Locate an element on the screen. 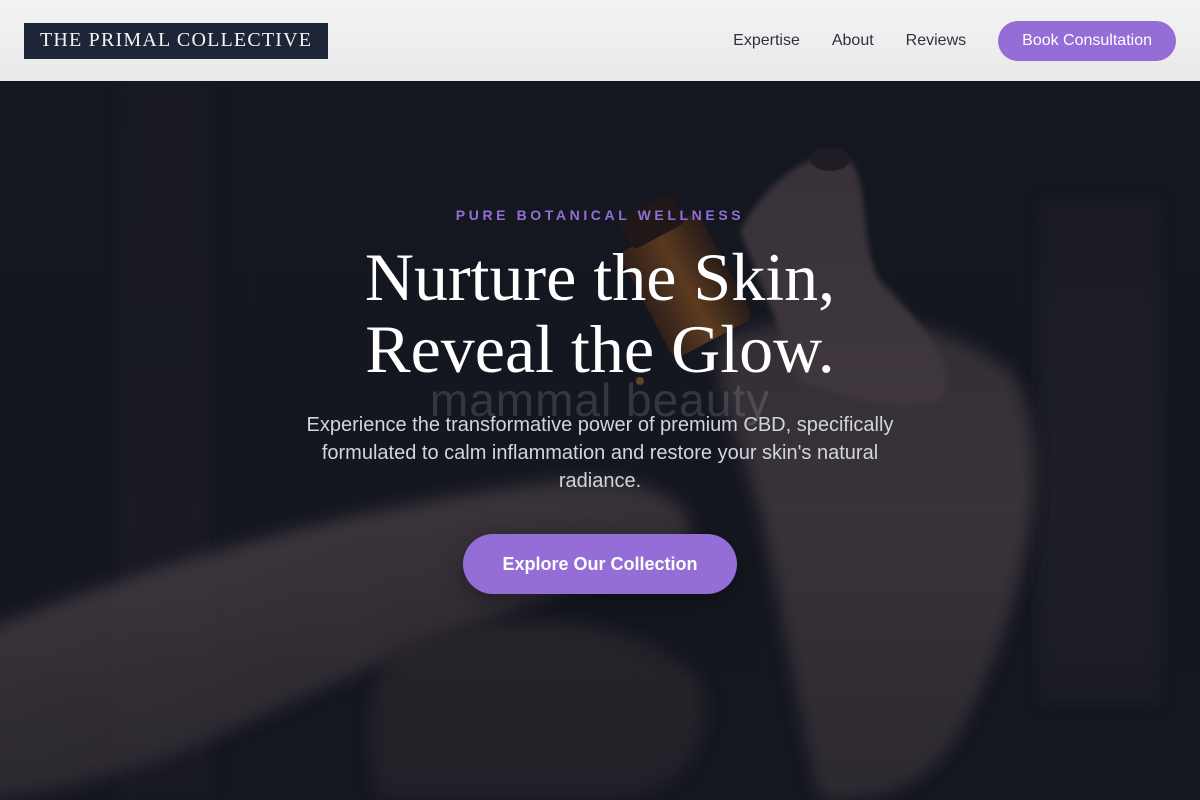 The width and height of the screenshot is (1200, 800). hero-headline-line-1: Nurture the Skin, is located at coordinates (600, 277).